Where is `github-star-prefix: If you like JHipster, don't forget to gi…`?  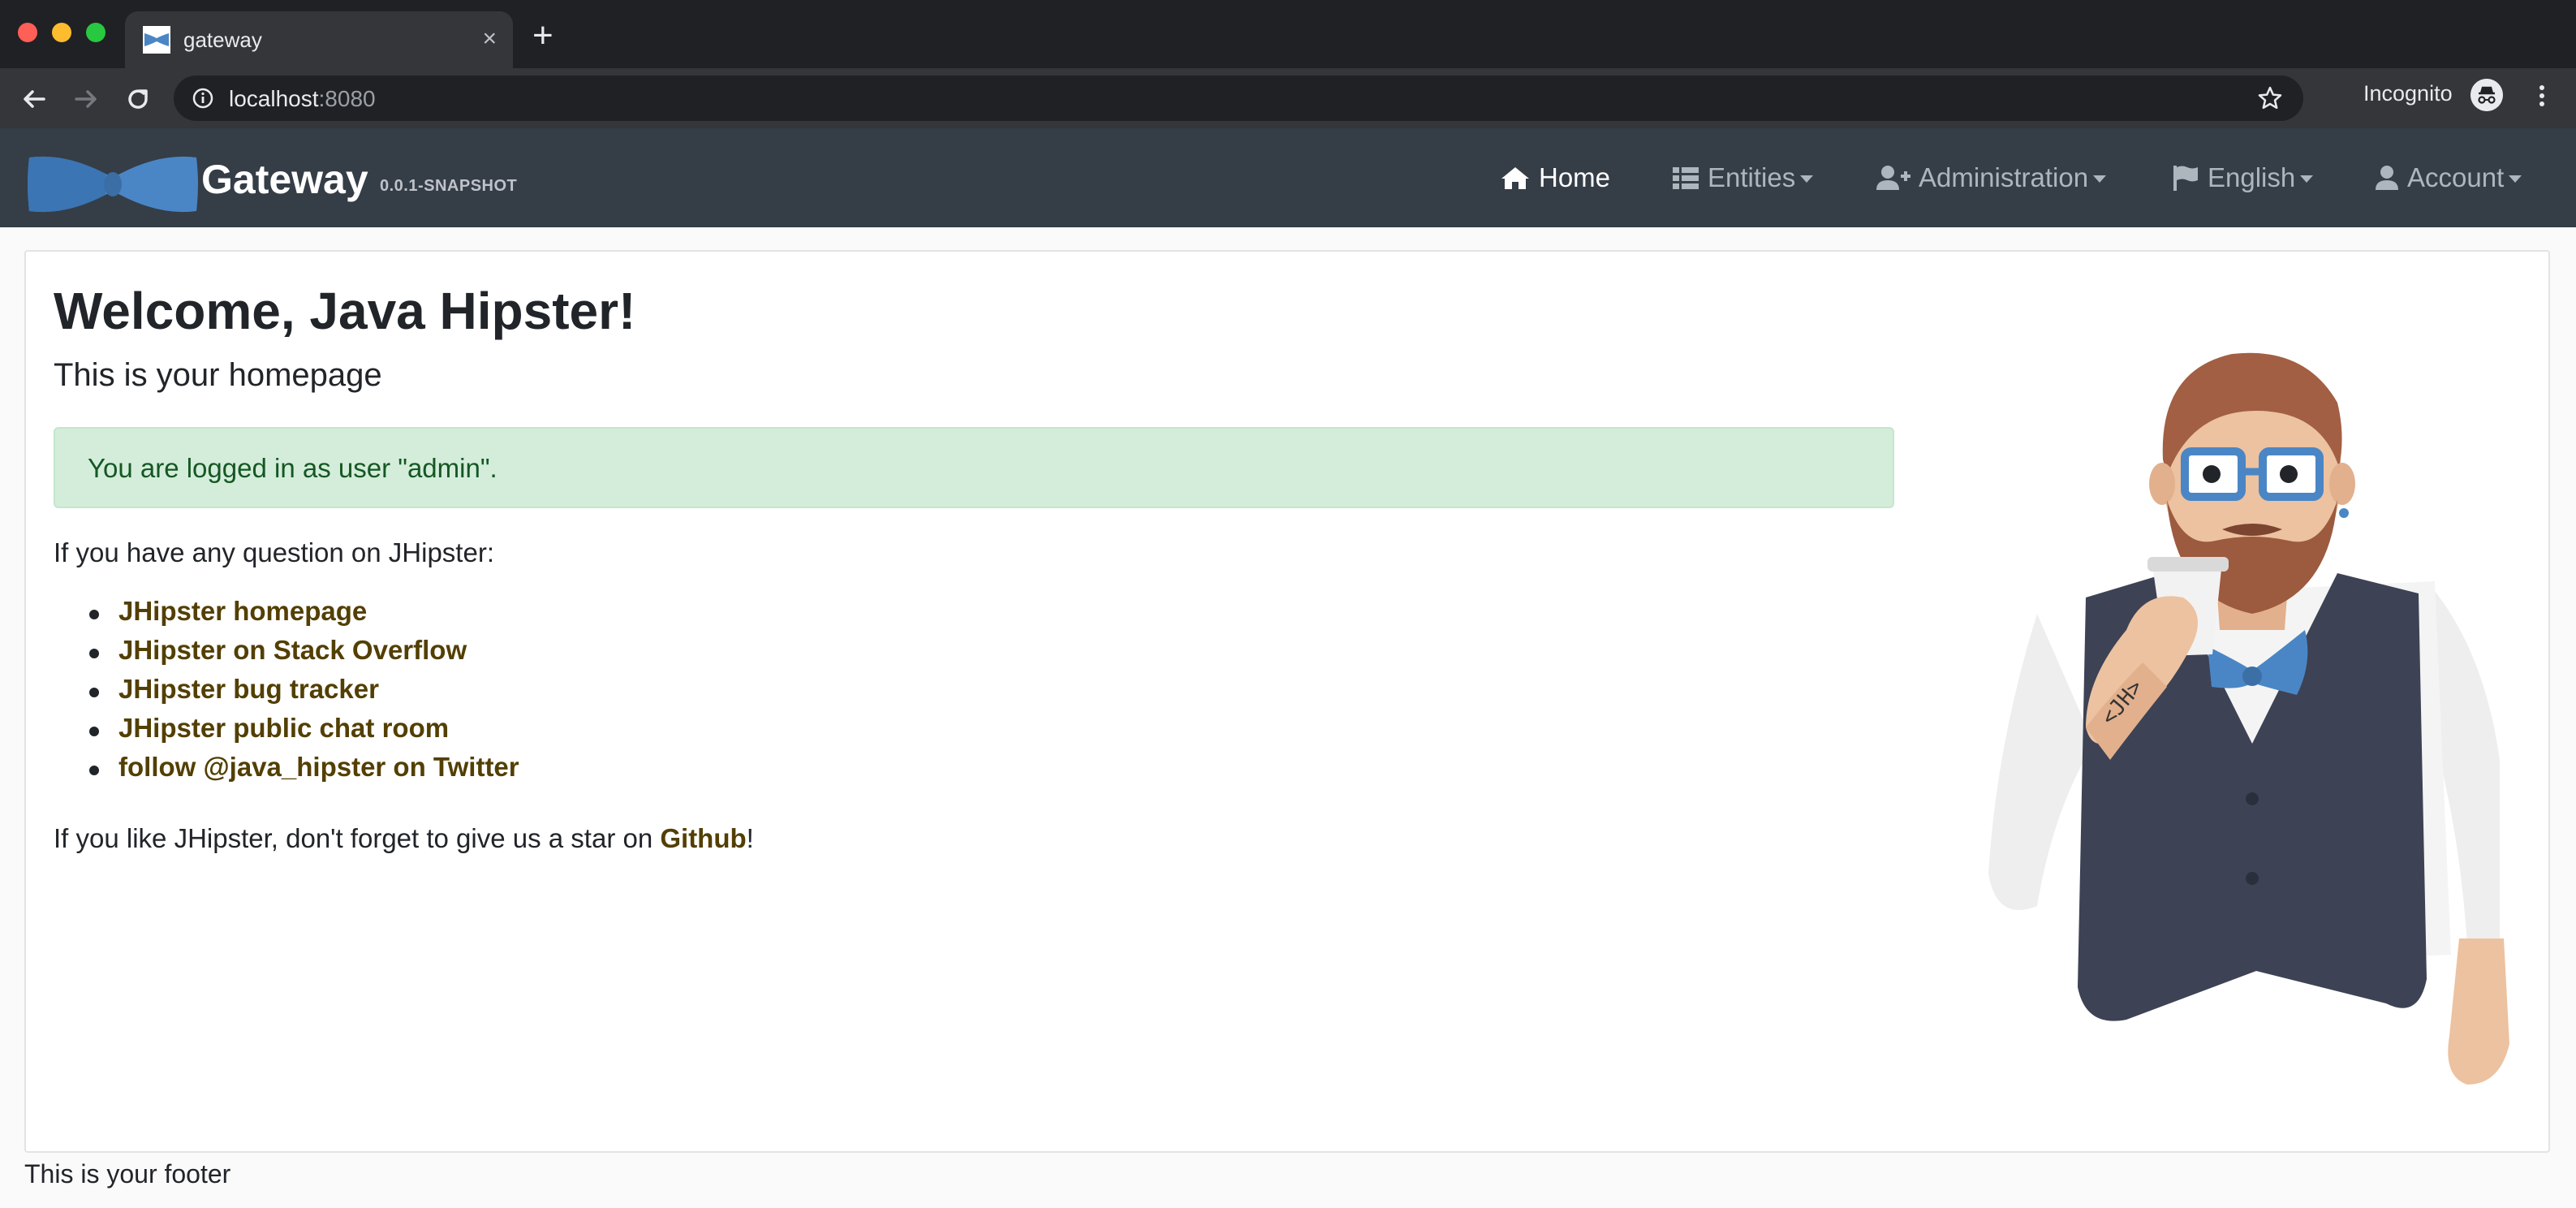
github-star-prefix: If you like JHipster, don't forget to gi… is located at coordinates (358, 838).